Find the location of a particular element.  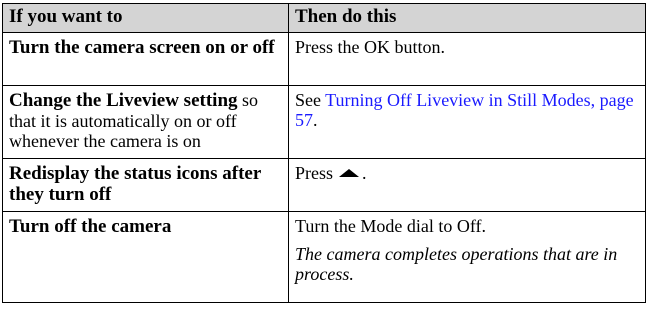

action-text: Turn off the camera is located at coordinates (90, 226).